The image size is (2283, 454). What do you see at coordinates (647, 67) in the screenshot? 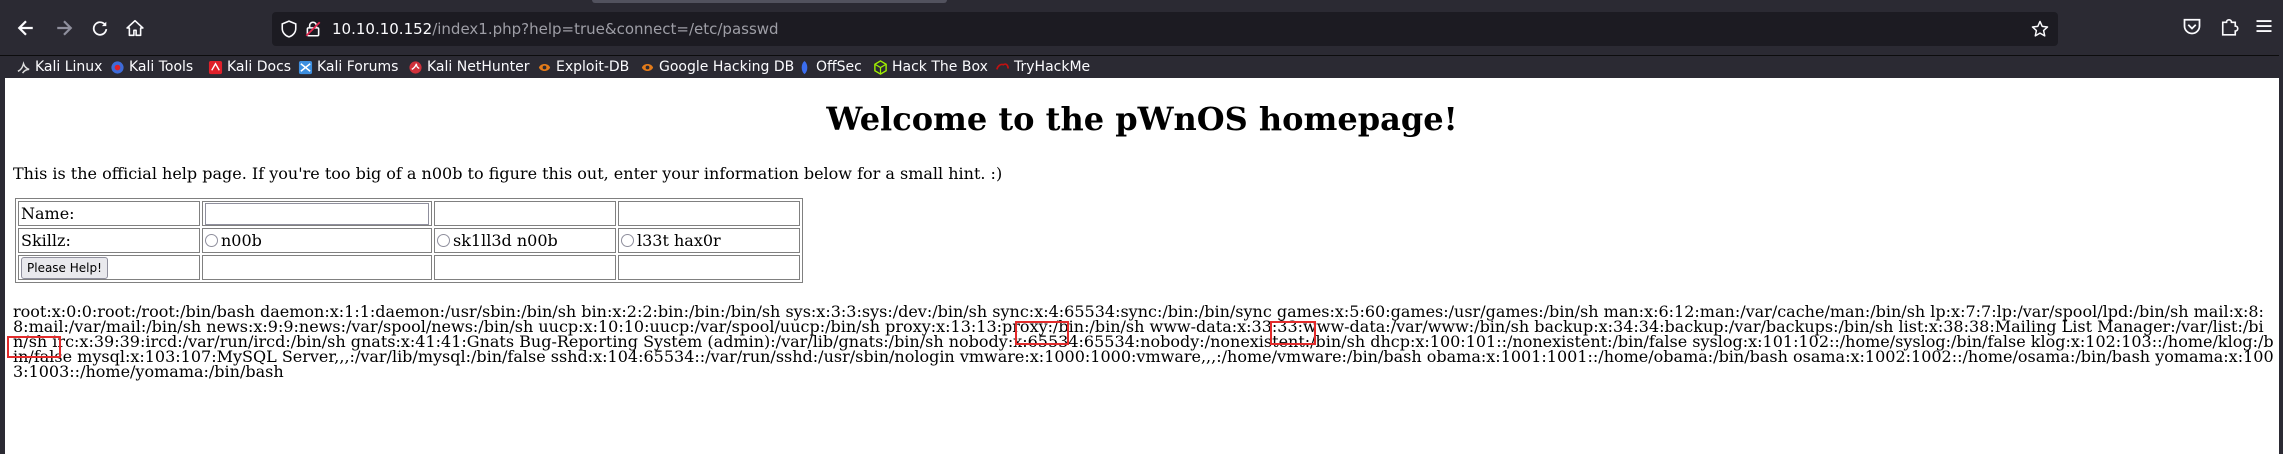
I see `ghdb-icon` at bounding box center [647, 67].